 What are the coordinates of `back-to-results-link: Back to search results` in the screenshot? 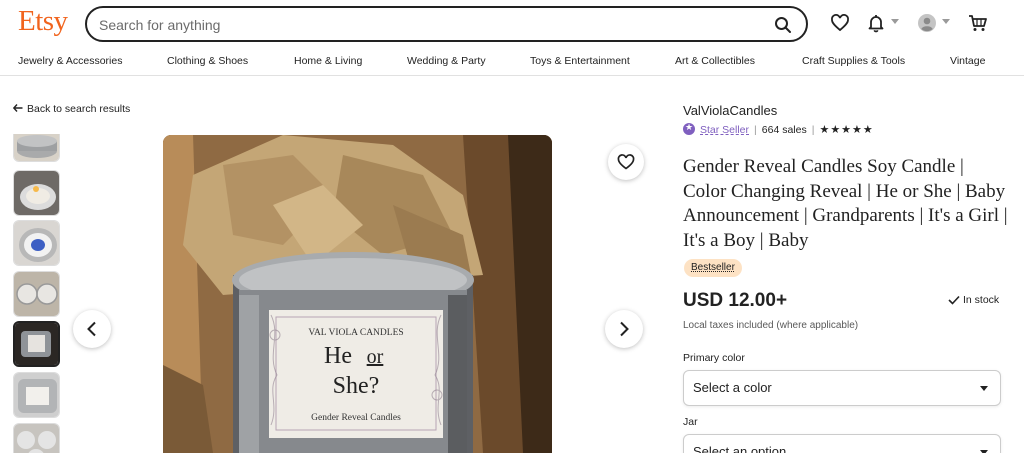 It's located at (71, 109).